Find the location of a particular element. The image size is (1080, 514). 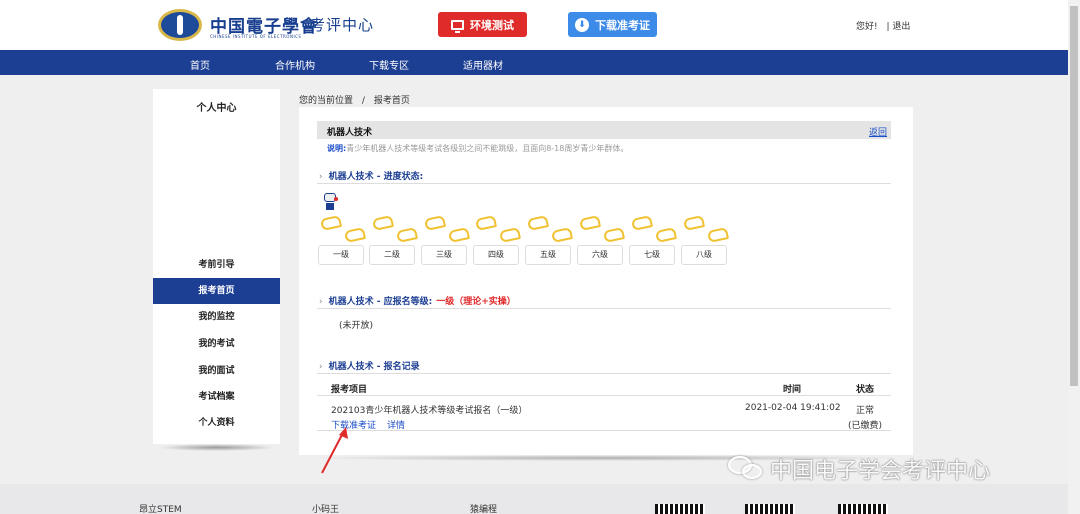

back-link: 返回 is located at coordinates (878, 131).